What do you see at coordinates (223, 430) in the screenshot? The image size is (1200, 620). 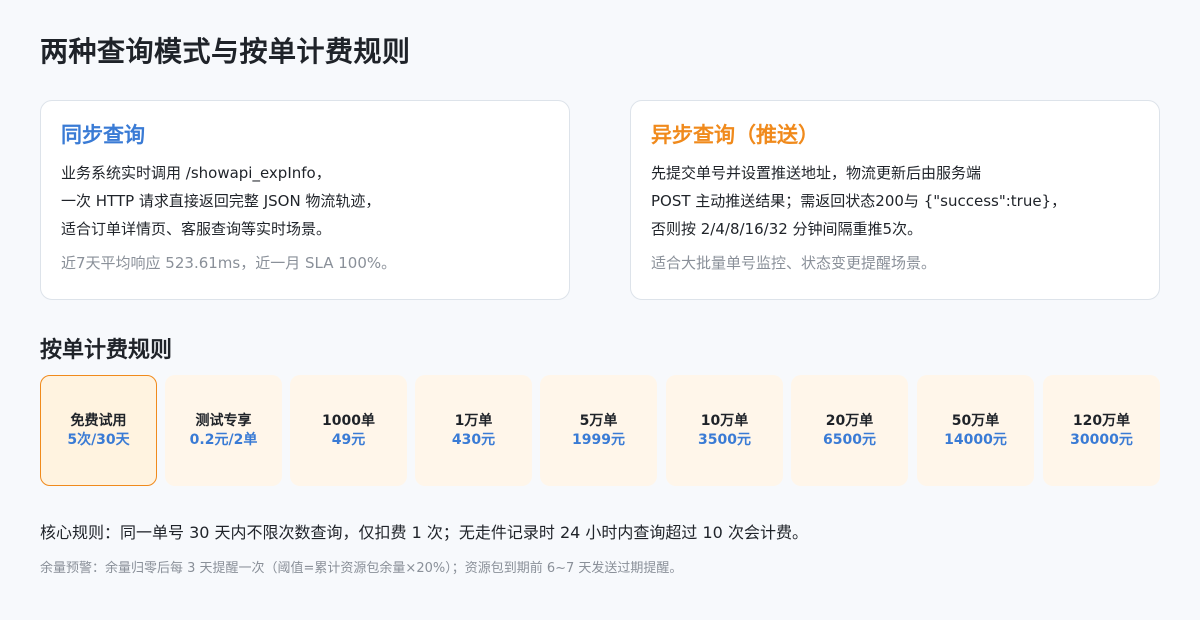 I see `pricing-tier-test: 测试专享 0.2元/2单` at bounding box center [223, 430].